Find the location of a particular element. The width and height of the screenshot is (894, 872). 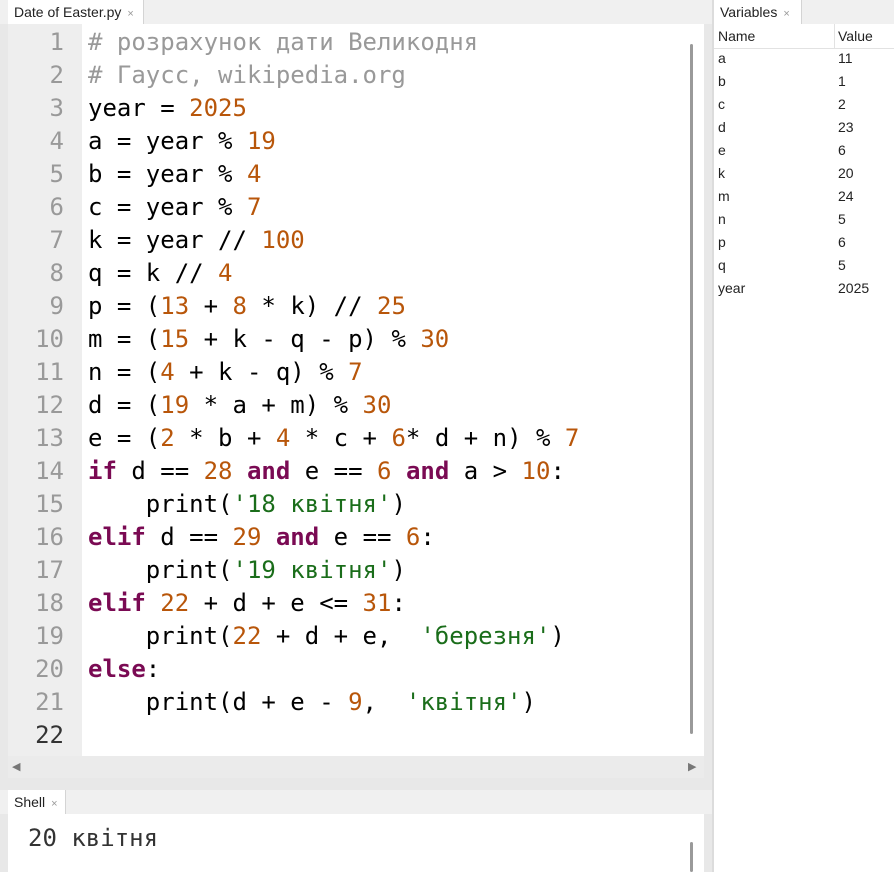

variable-row: a 11 is located at coordinates (804, 59).